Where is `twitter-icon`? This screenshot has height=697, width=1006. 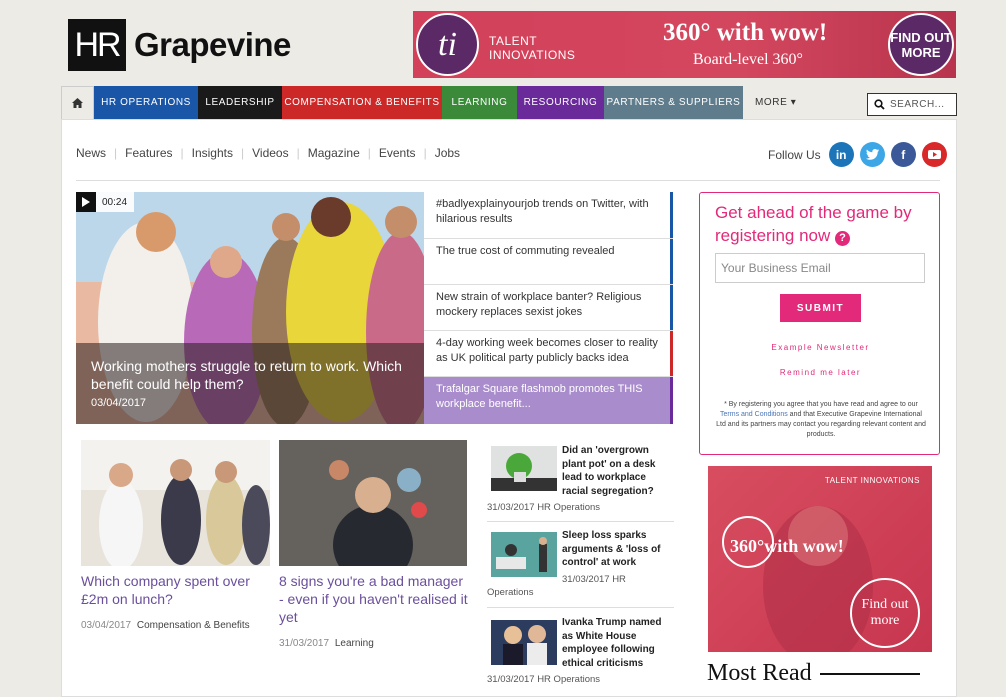
twitter-icon is located at coordinates (872, 154).